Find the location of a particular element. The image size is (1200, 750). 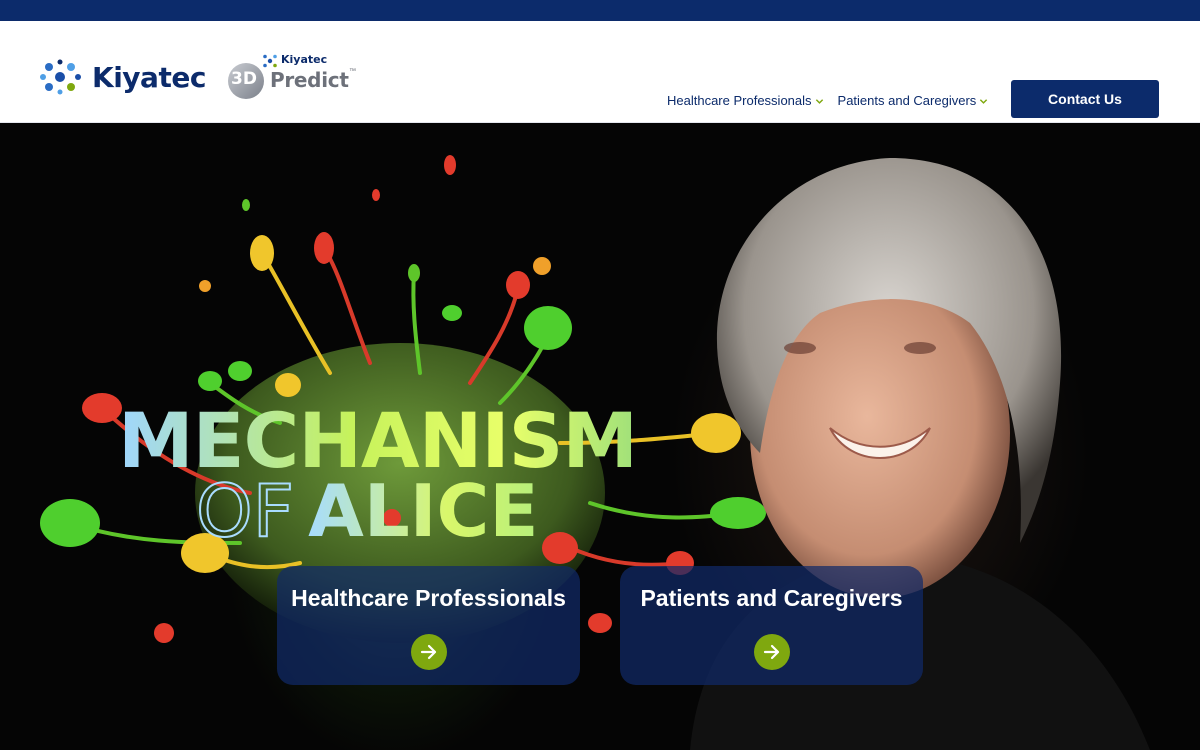

patients-and-caregivers-card: Patients and Caregivers is located at coordinates (771, 625).